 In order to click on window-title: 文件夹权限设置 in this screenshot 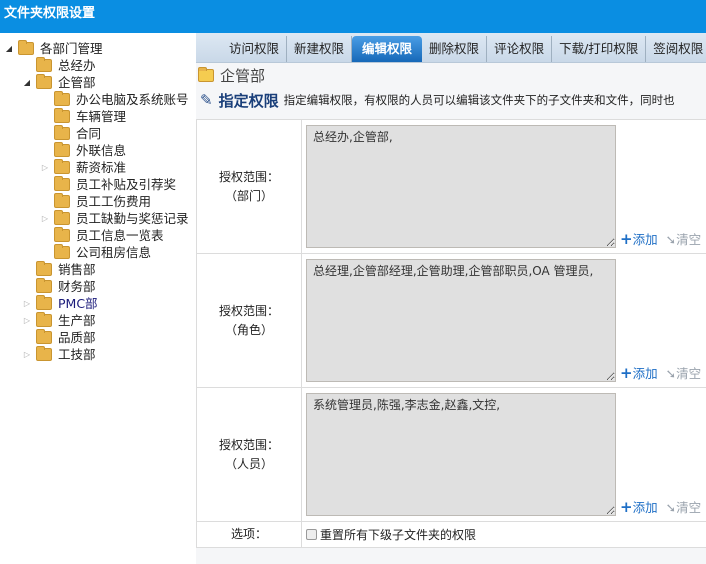, I will do `click(353, 16)`.